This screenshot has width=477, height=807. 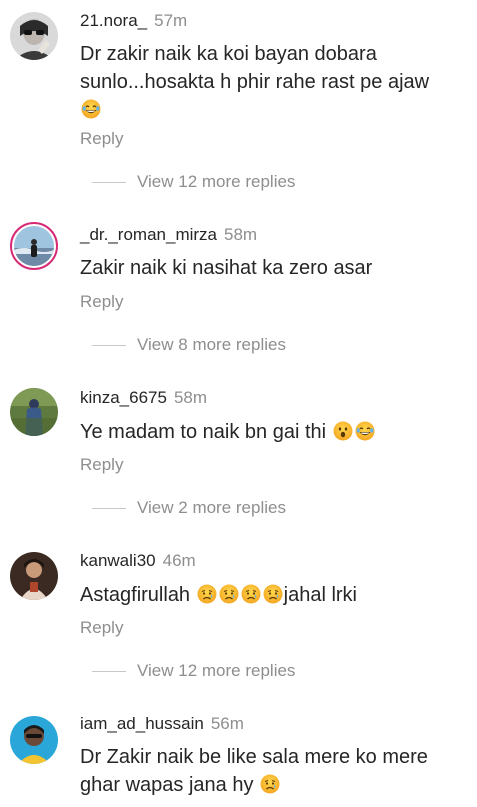 I want to click on username: _dr._roman_mirza, so click(x=148, y=234).